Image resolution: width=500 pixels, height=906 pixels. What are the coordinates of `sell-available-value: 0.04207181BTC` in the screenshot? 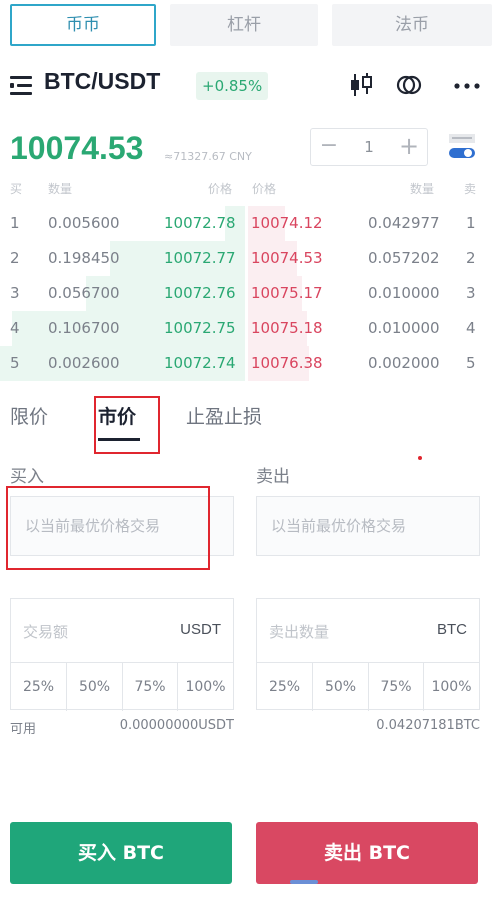 It's located at (428, 725).